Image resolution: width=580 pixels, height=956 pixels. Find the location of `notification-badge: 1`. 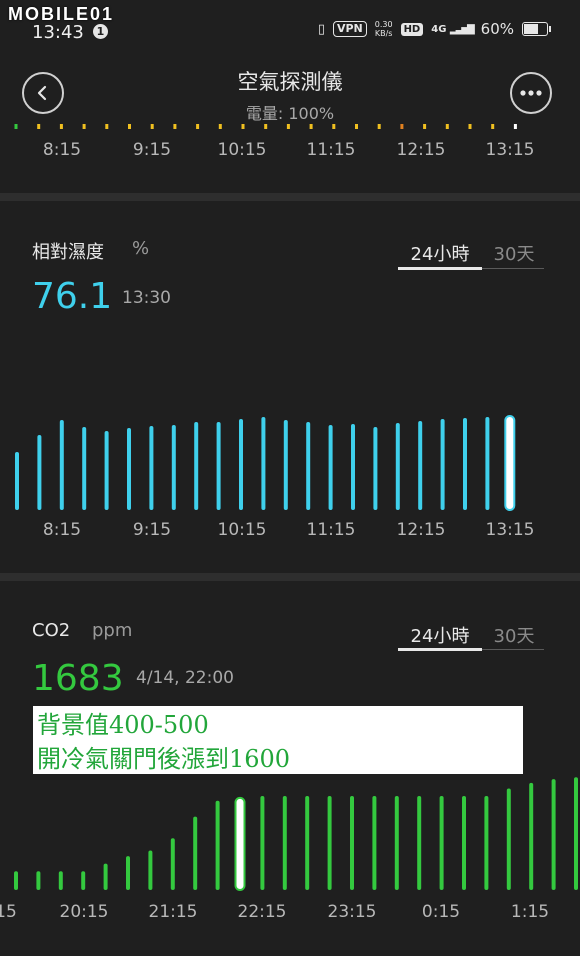

notification-badge: 1 is located at coordinates (100, 31).